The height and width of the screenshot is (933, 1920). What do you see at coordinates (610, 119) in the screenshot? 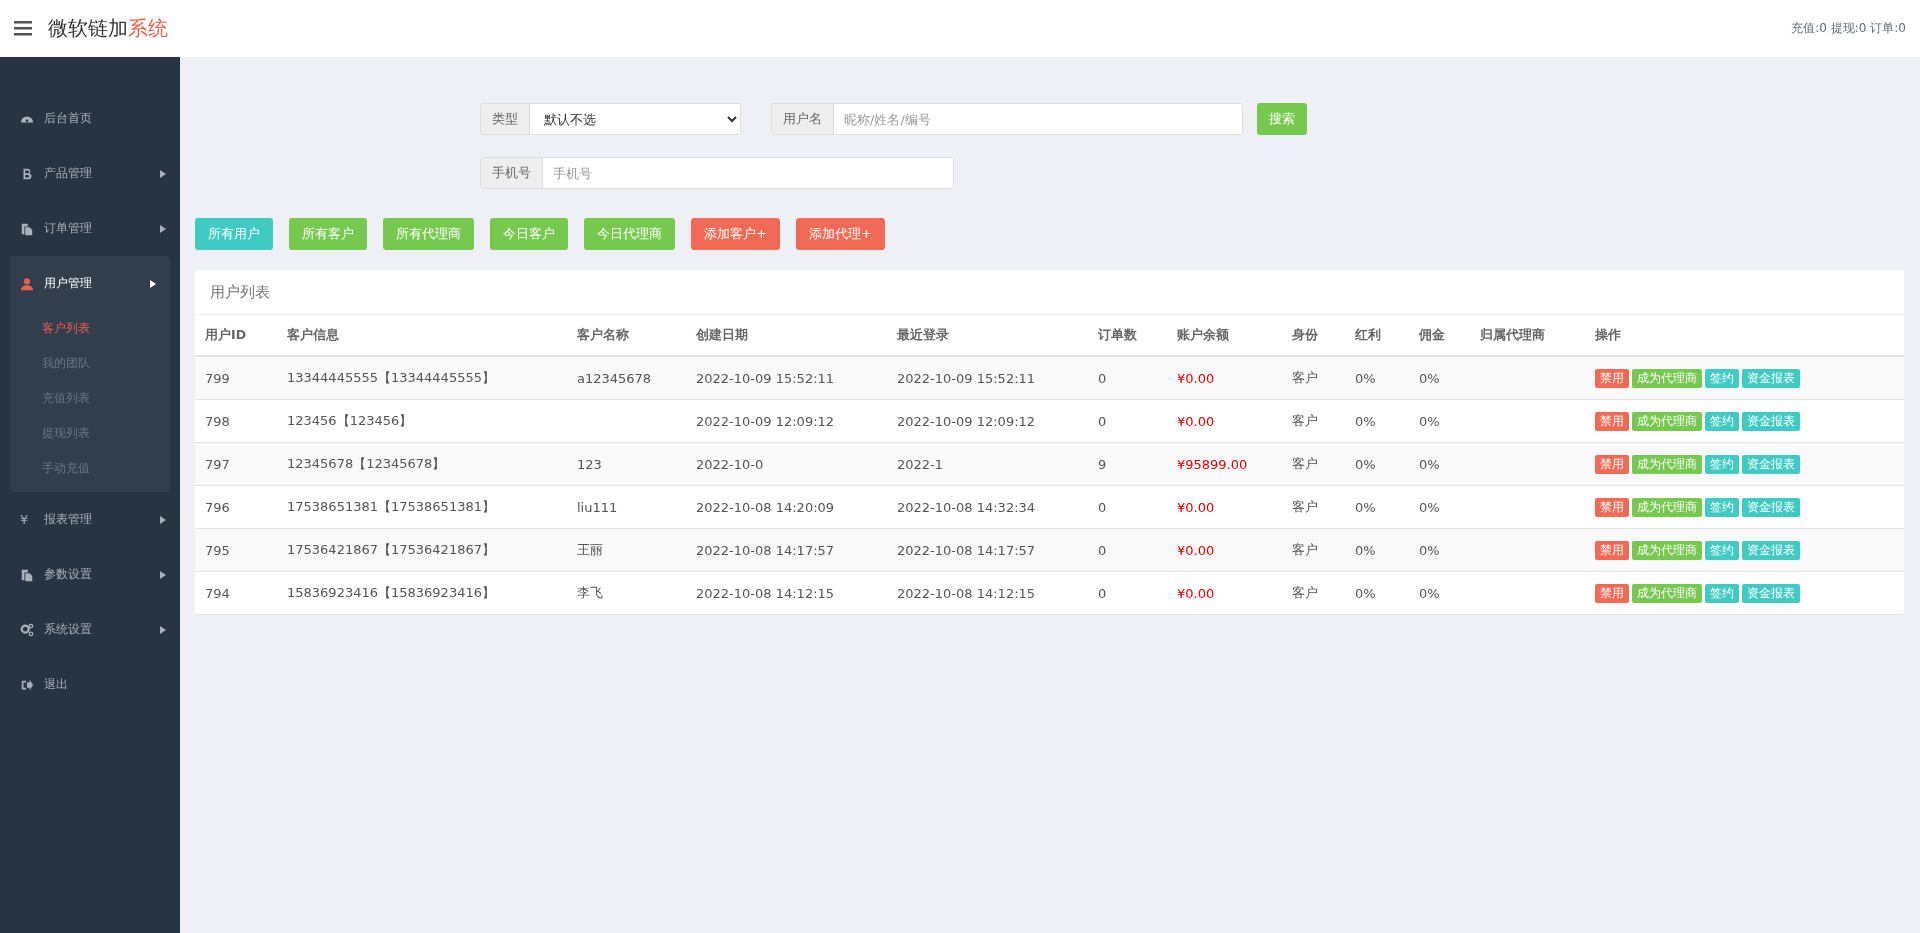
I see `type-select: 类型 默认不选` at bounding box center [610, 119].